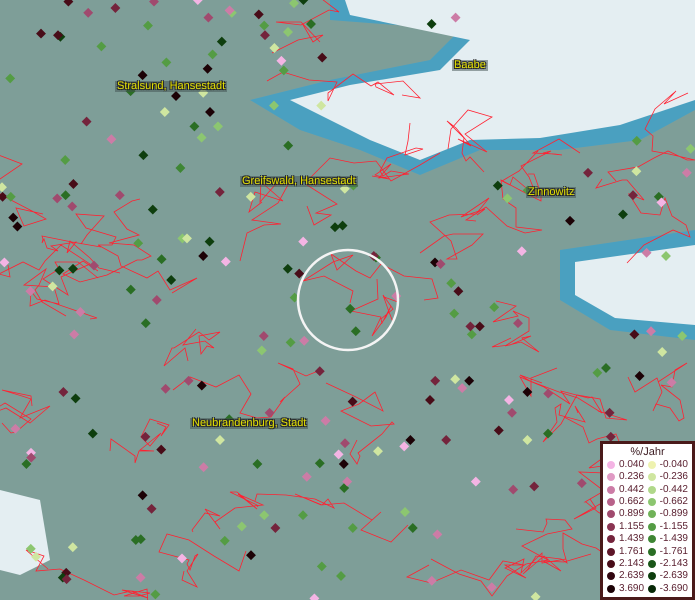 The image size is (695, 600). I want to click on legend-value: 0.662, so click(631, 502).